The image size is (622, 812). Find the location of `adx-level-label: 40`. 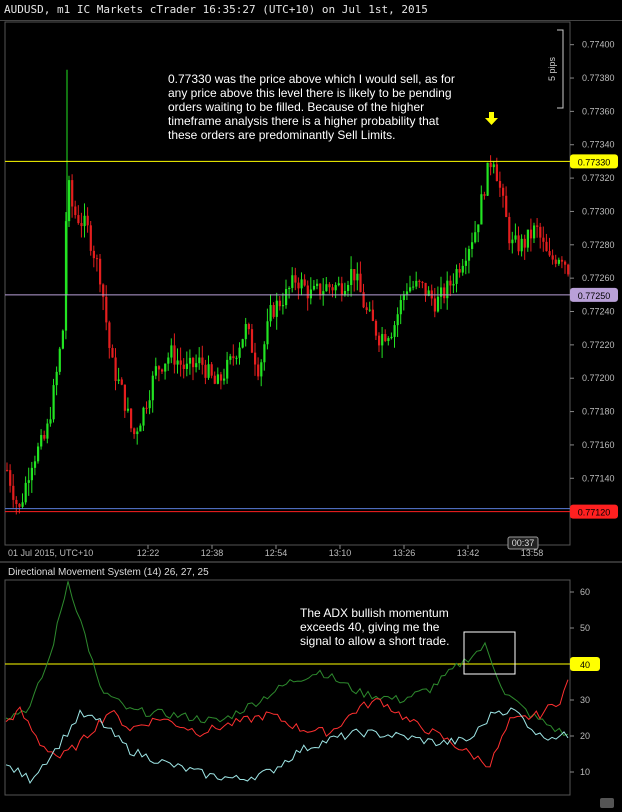

adx-level-label: 40 is located at coordinates (585, 665).